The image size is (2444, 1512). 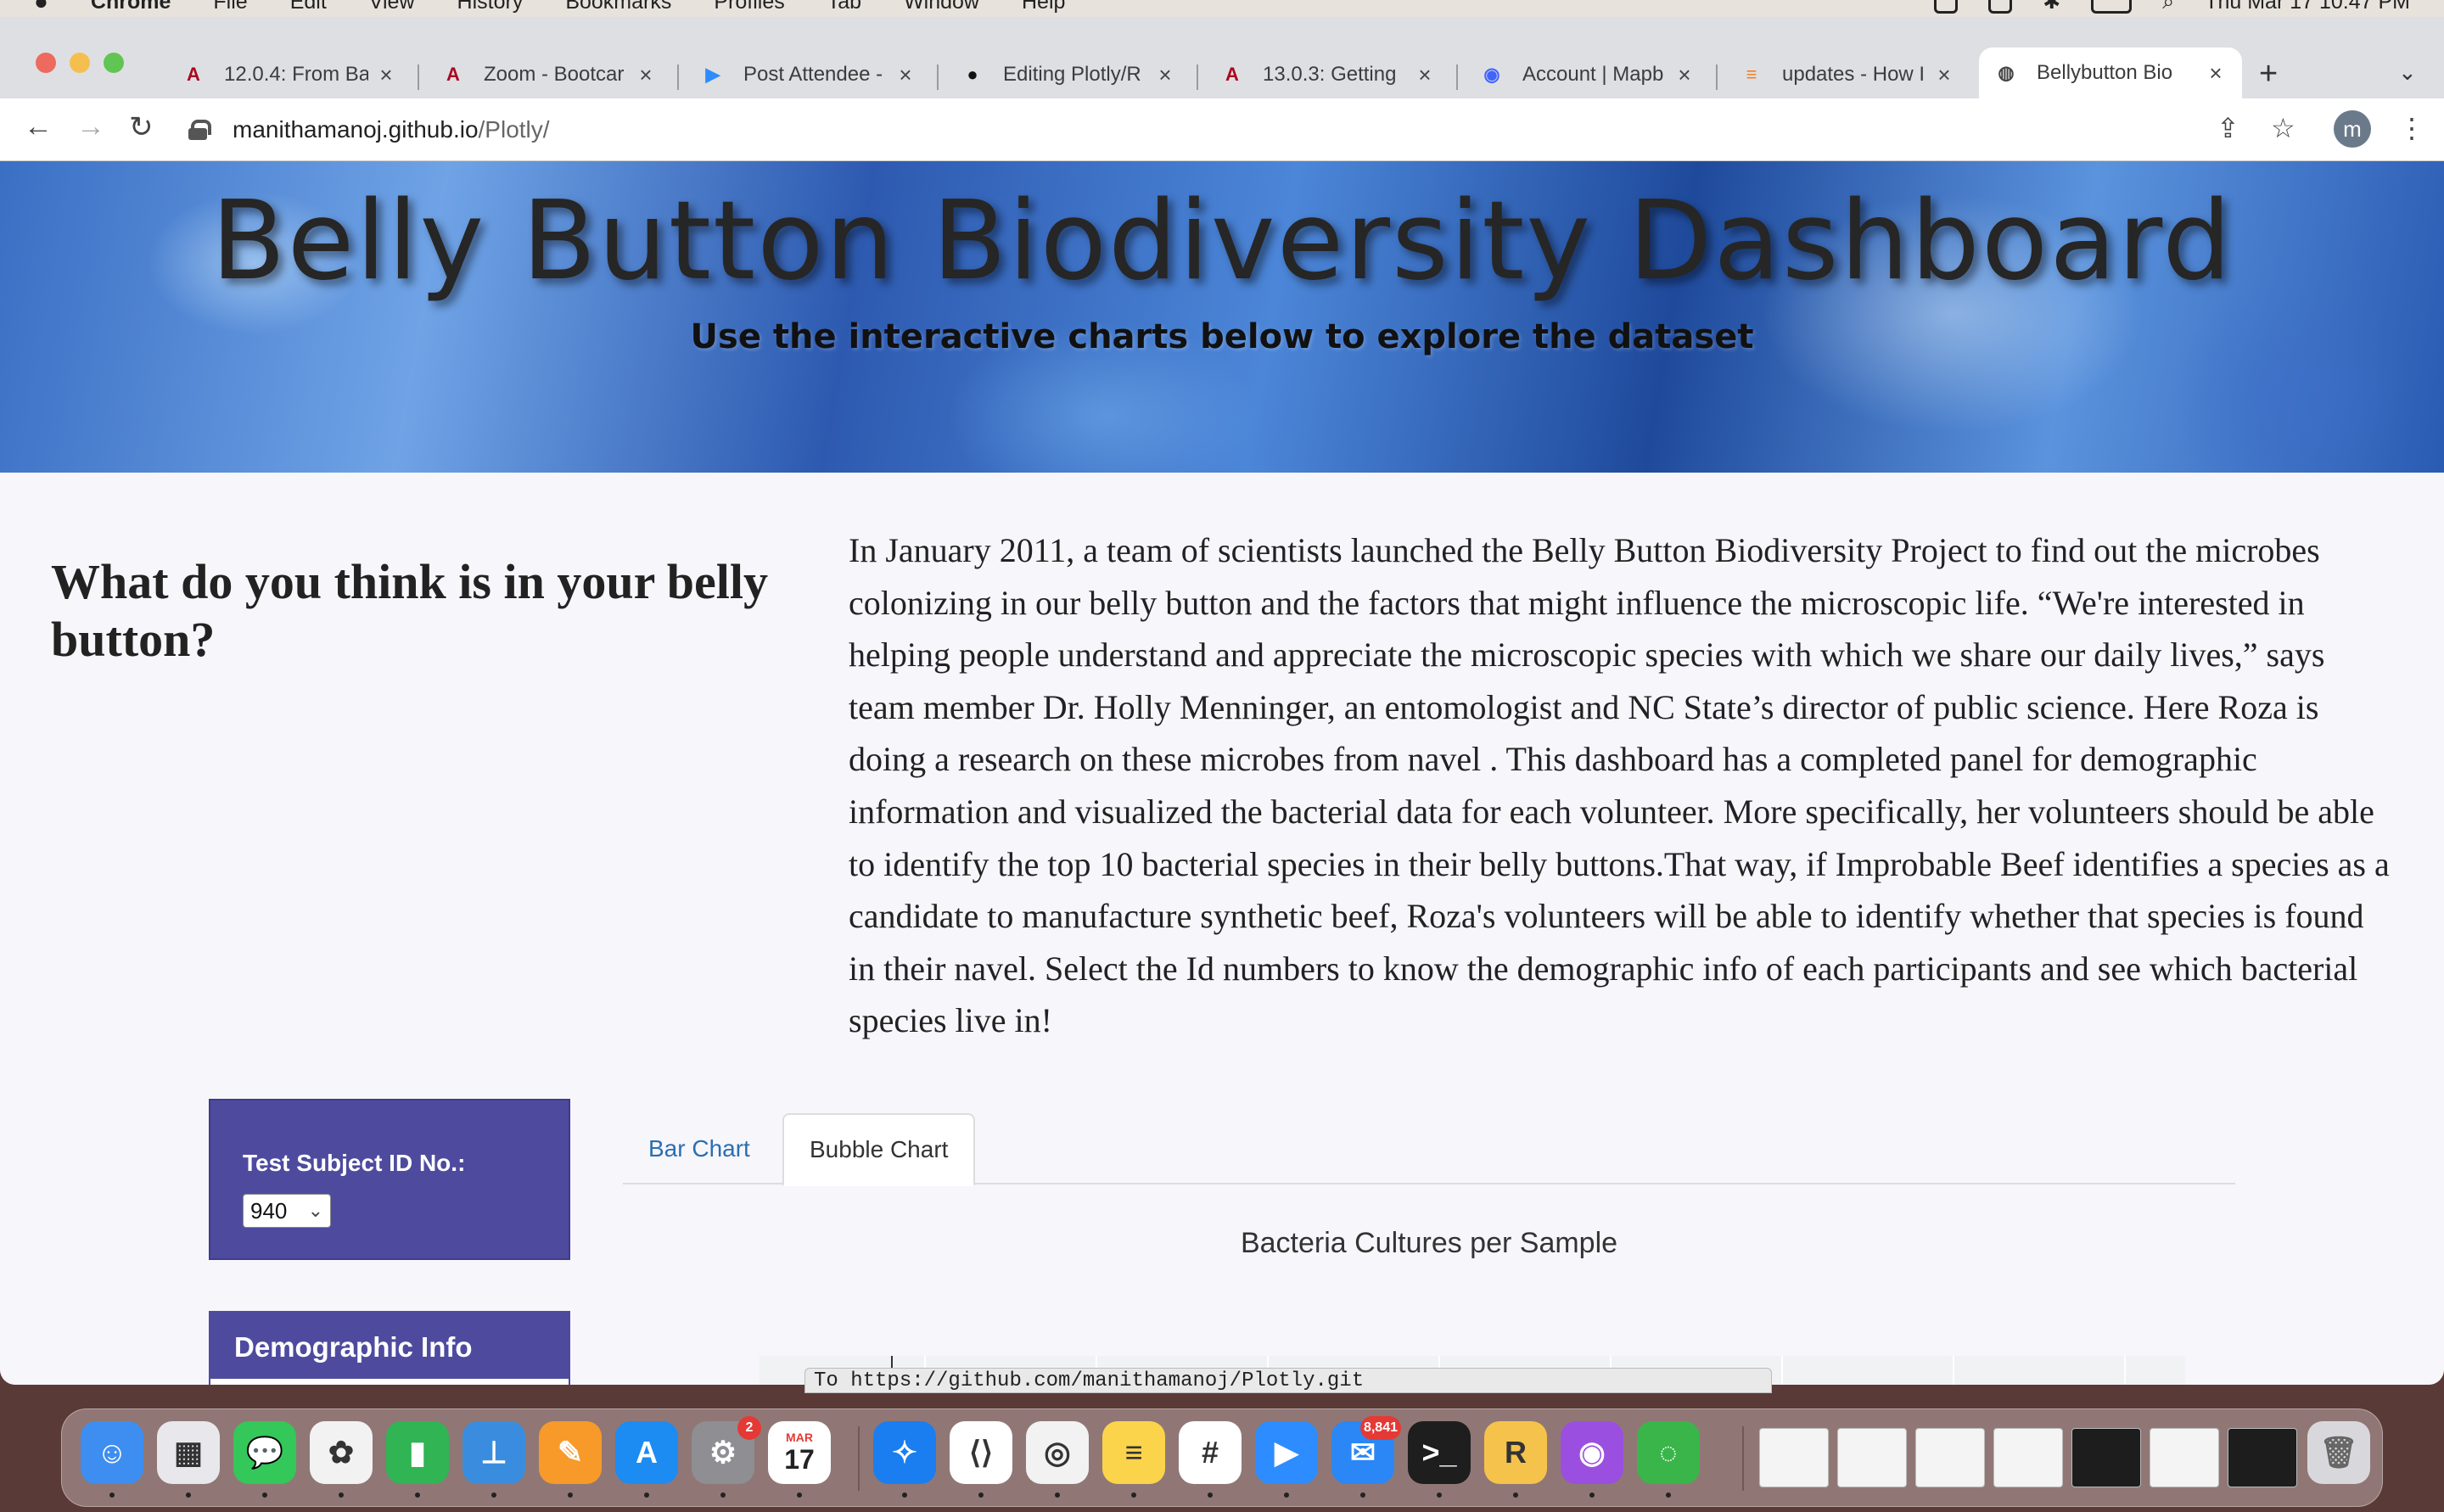 What do you see at coordinates (80, 63) in the screenshot?
I see `minimize-window-button` at bounding box center [80, 63].